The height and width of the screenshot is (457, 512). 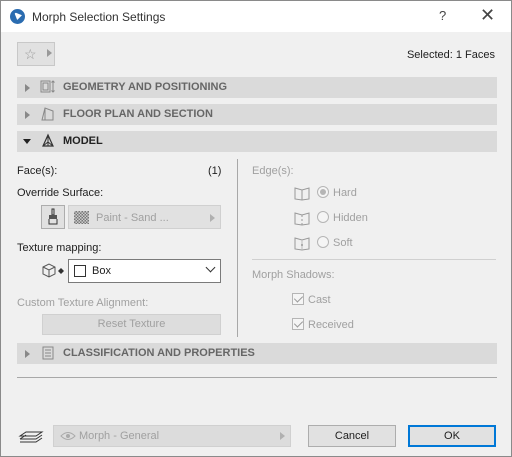 What do you see at coordinates (293, 275) in the screenshot?
I see `morph-shadows-label: Morph Shadows:` at bounding box center [293, 275].